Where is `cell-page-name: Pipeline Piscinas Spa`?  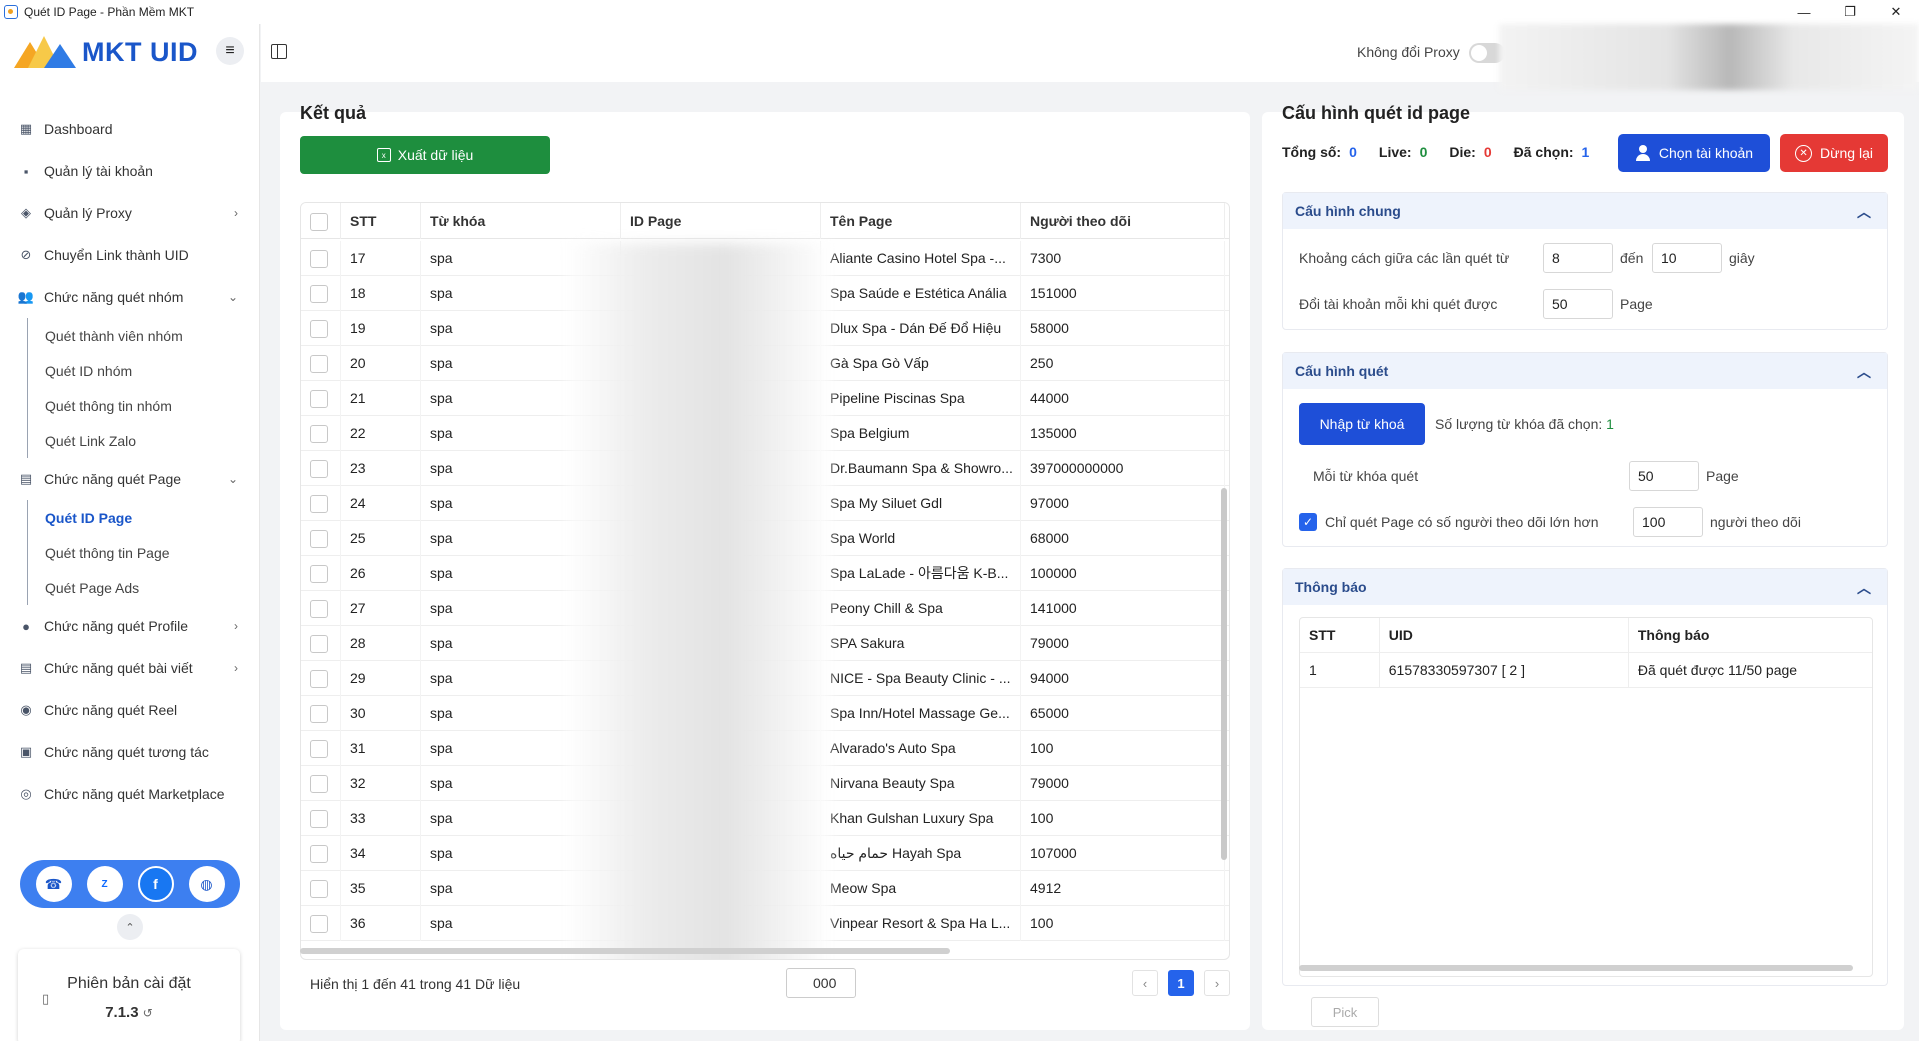
cell-page-name: Pipeline Piscinas Spa is located at coordinates (921, 398).